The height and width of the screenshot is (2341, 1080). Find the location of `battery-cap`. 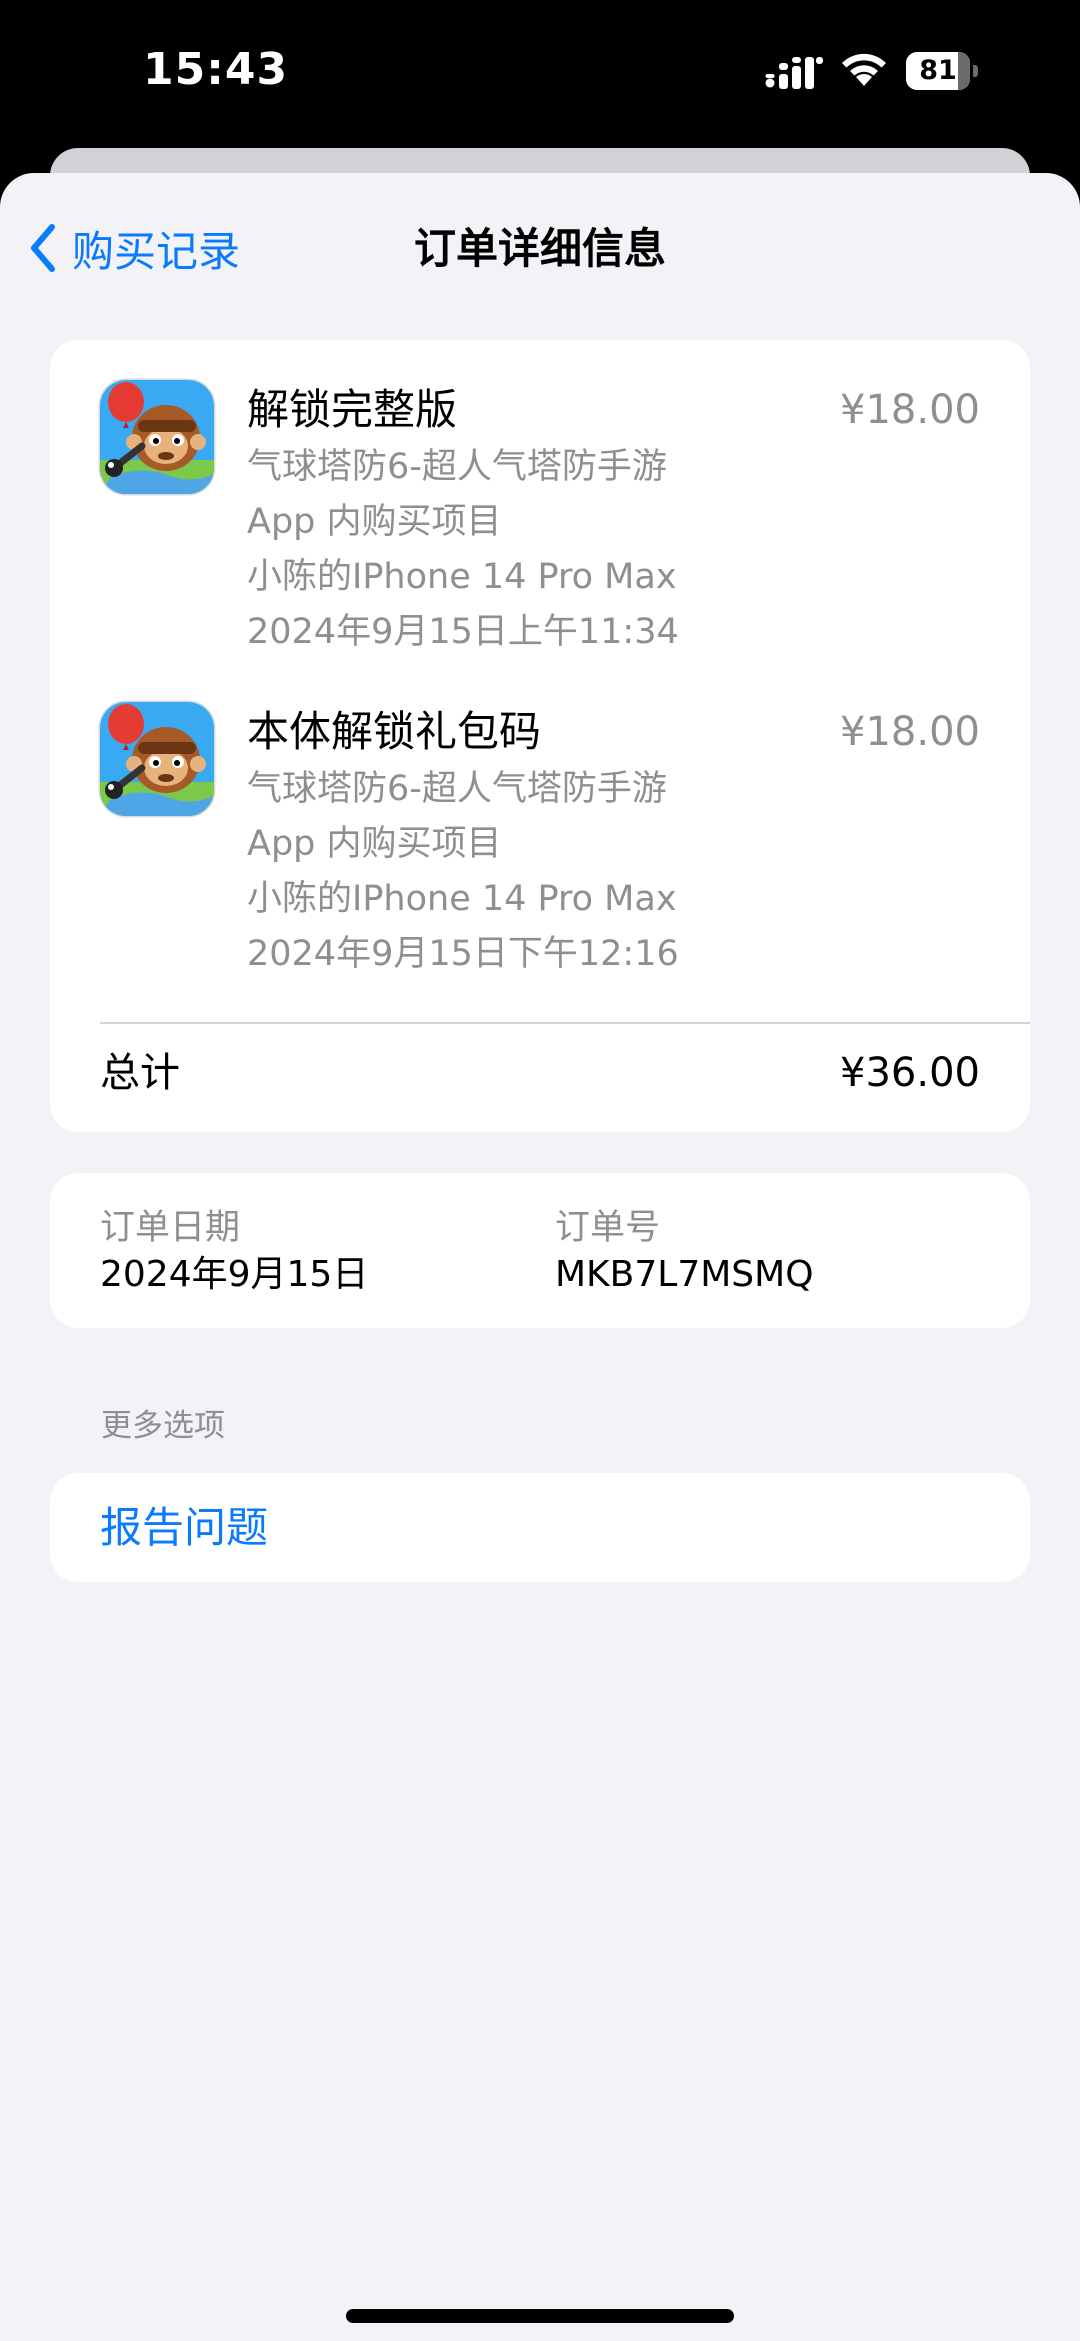

battery-cap is located at coordinates (975, 71).